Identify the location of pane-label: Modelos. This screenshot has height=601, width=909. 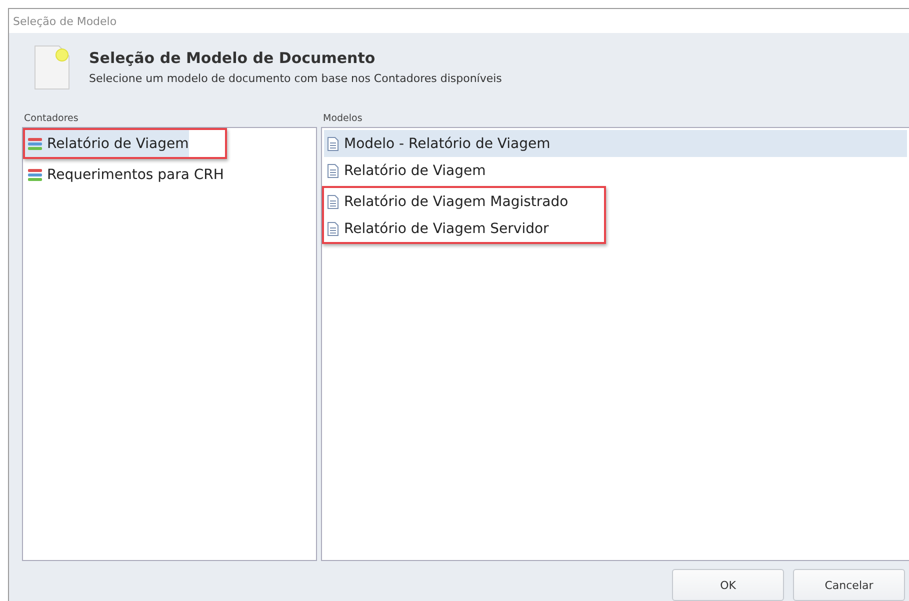
(343, 118).